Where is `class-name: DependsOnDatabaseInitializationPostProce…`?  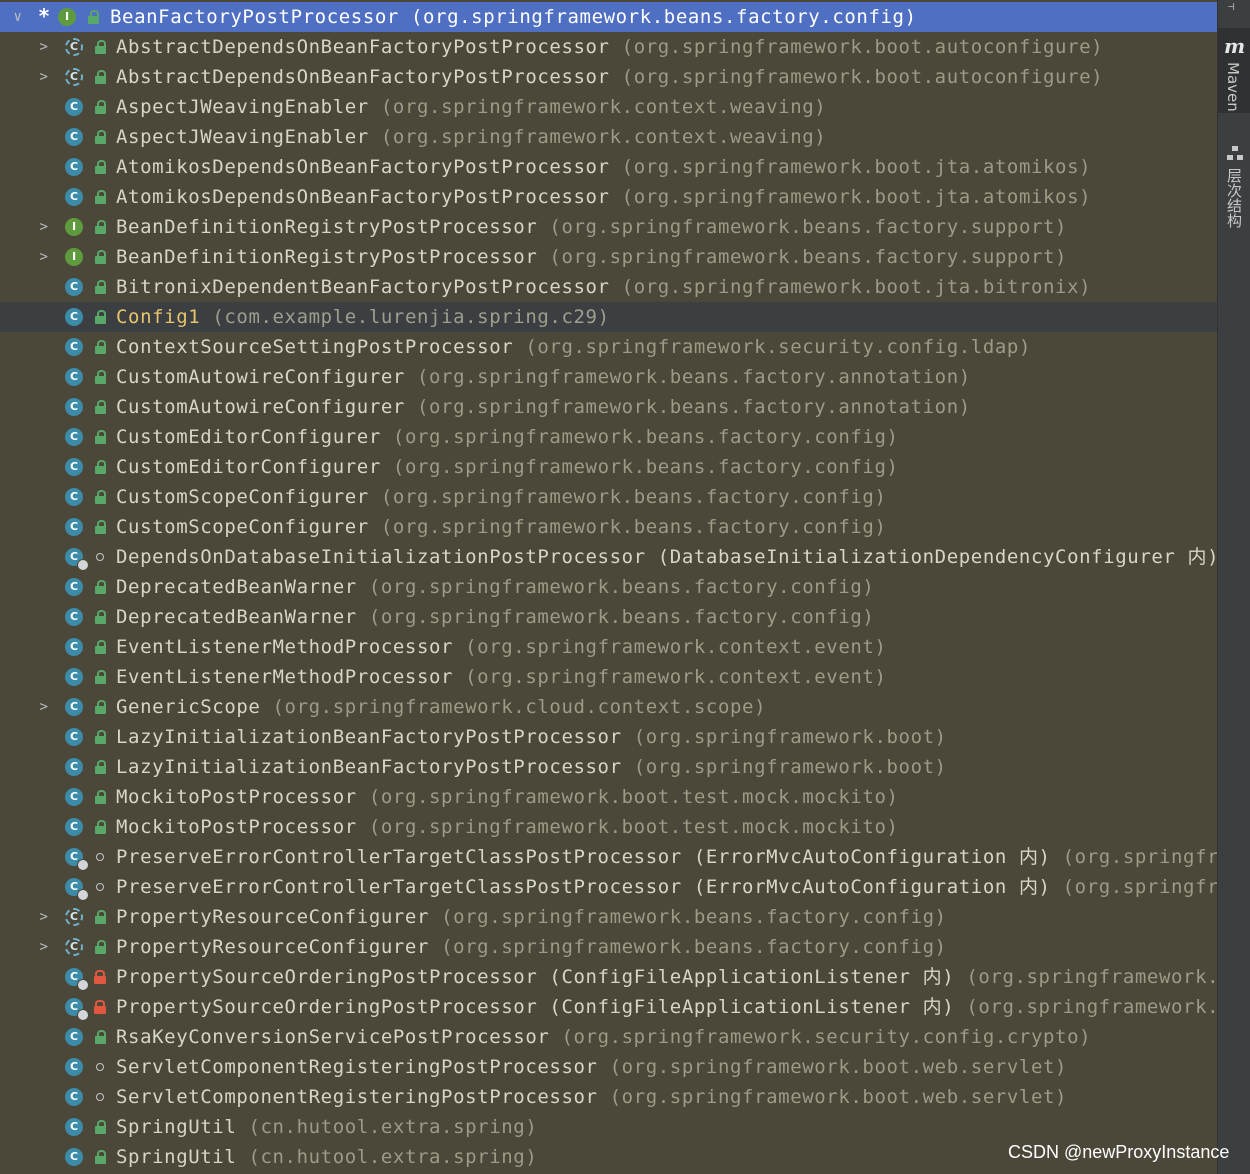
class-name: DependsOnDatabaseInitializationPostProce… is located at coordinates (381, 557).